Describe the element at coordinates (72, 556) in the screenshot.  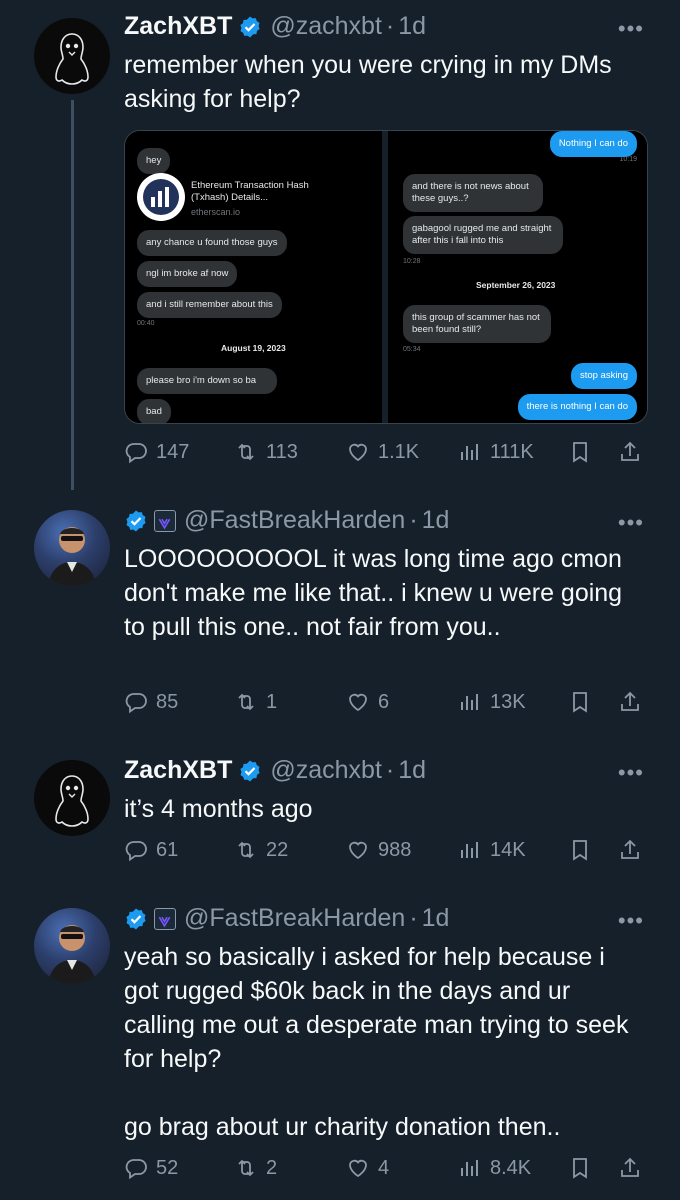
I see `person-avatar-icon` at that location.